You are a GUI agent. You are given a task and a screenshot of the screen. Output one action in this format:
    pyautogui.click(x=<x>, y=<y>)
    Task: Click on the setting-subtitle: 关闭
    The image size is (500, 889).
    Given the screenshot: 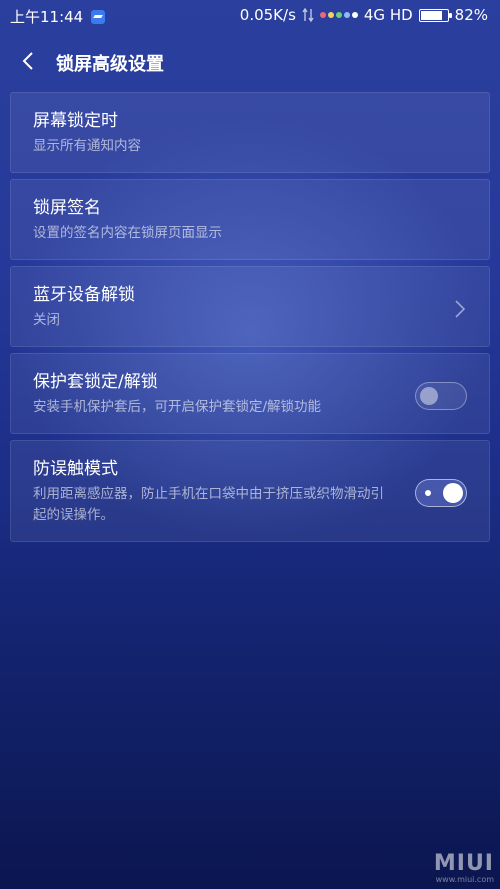 What is the action you would take?
    pyautogui.click(x=46, y=320)
    